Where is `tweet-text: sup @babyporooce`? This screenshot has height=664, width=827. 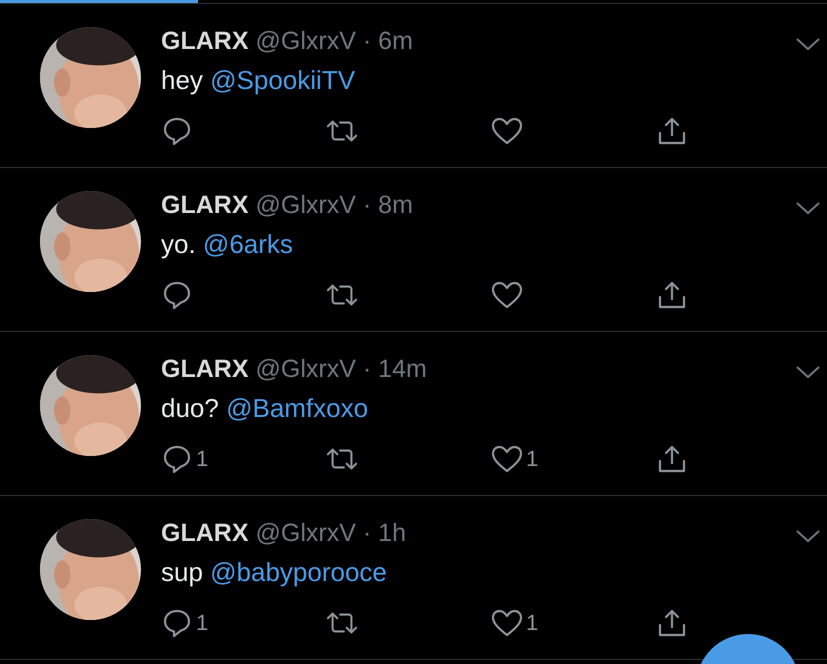
tweet-text: sup @babyporooce is located at coordinates (274, 572).